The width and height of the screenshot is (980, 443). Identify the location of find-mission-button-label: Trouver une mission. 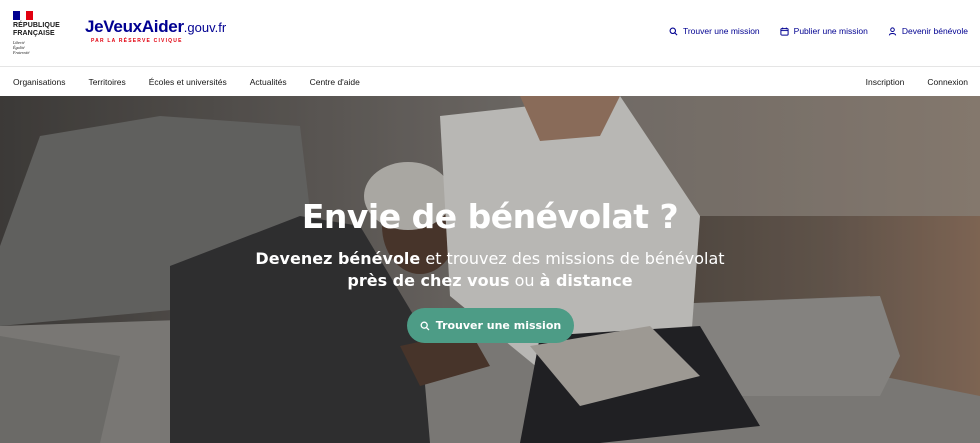
(498, 325).